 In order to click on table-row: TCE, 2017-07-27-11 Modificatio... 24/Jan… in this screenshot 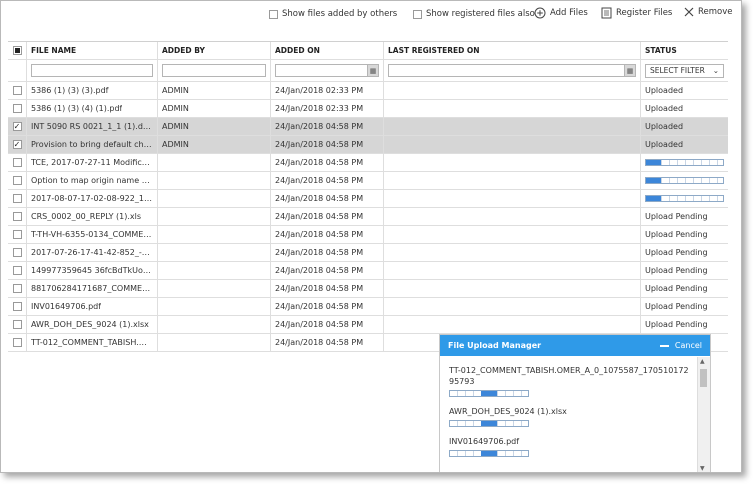, I will do `click(368, 163)`.